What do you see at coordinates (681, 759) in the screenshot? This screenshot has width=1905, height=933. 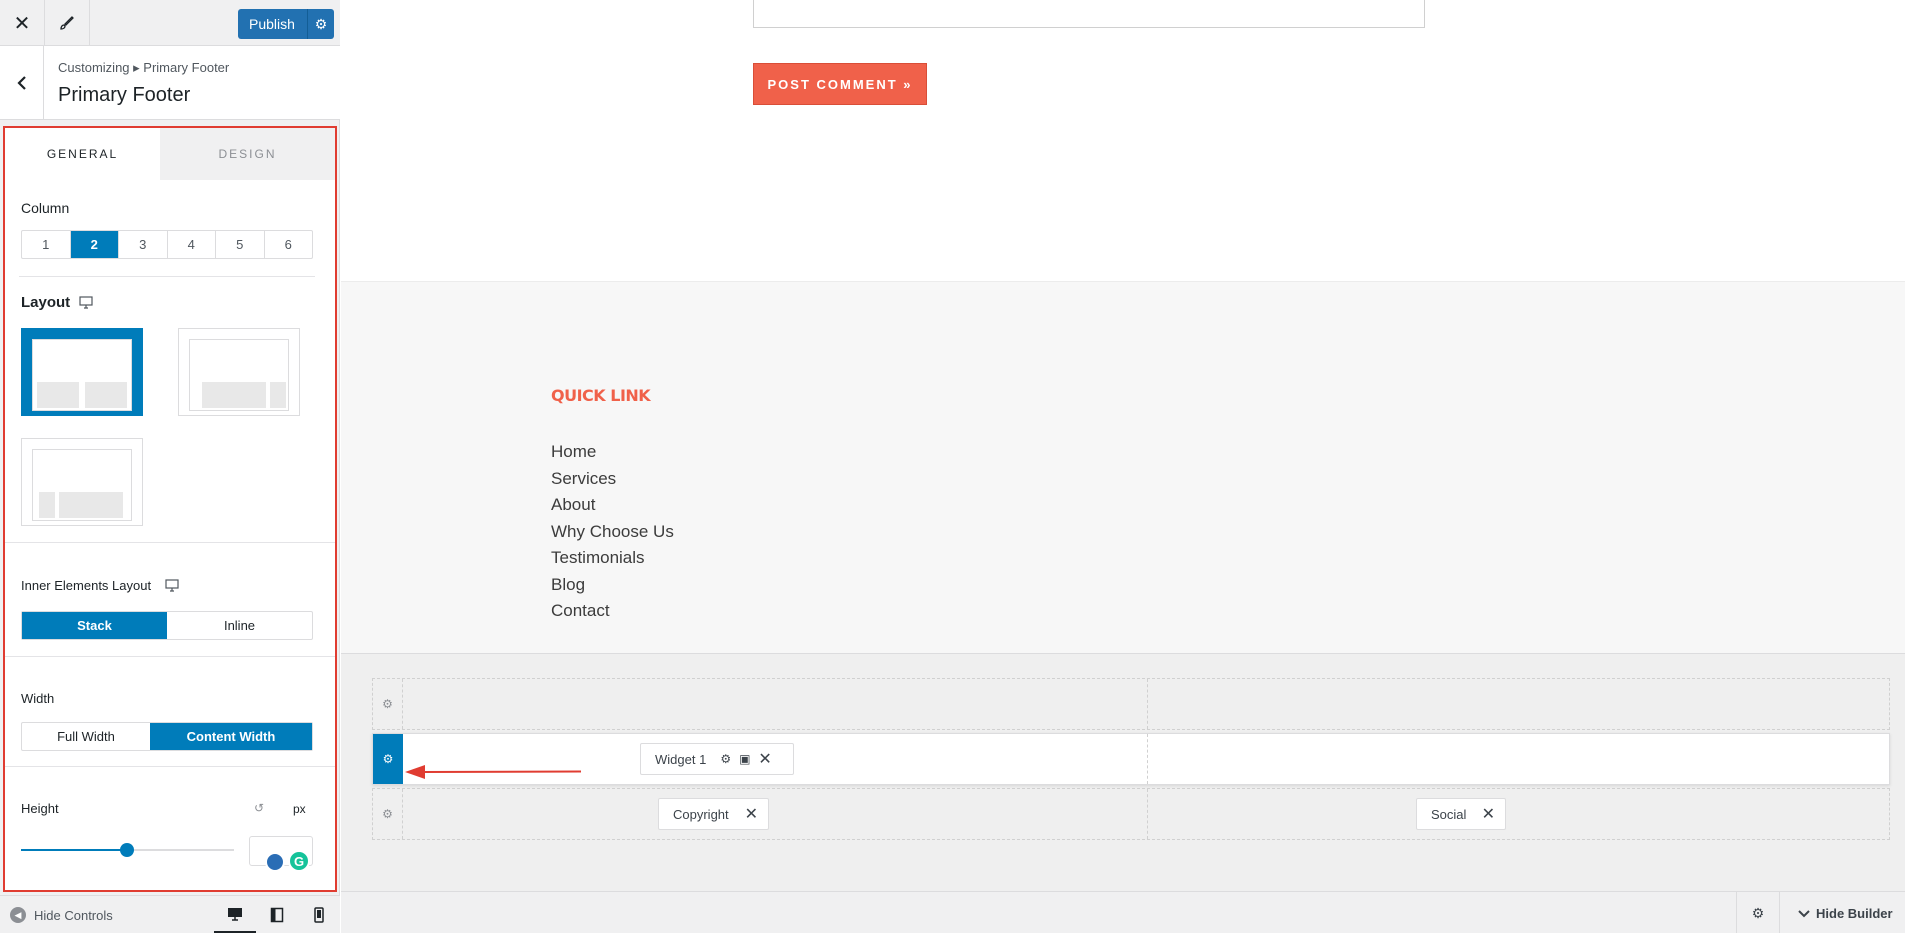 I see `widget1-label: Widget 1` at bounding box center [681, 759].